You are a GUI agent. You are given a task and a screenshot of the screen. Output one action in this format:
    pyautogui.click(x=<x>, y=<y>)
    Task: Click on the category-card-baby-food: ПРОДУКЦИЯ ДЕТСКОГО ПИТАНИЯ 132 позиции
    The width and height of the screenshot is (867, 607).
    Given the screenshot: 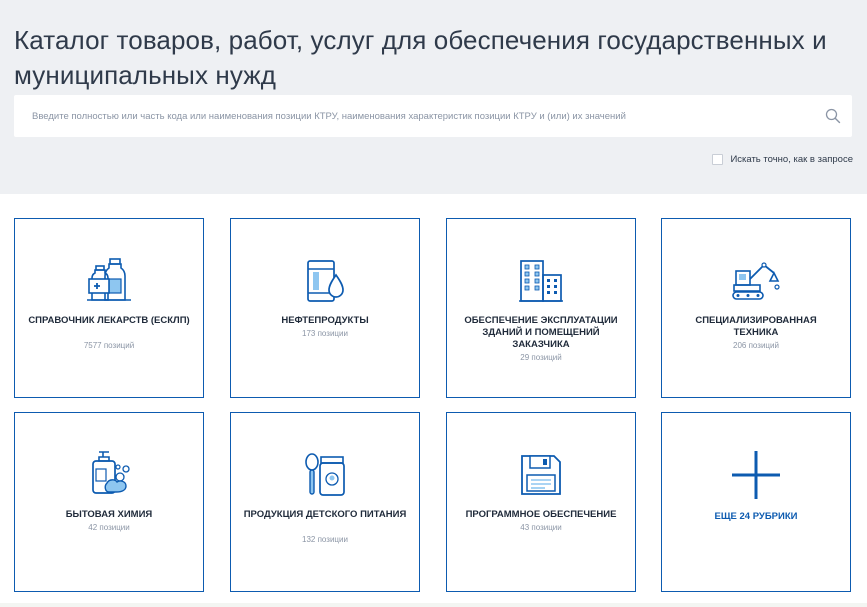 What is the action you would take?
    pyautogui.click(x=325, y=502)
    